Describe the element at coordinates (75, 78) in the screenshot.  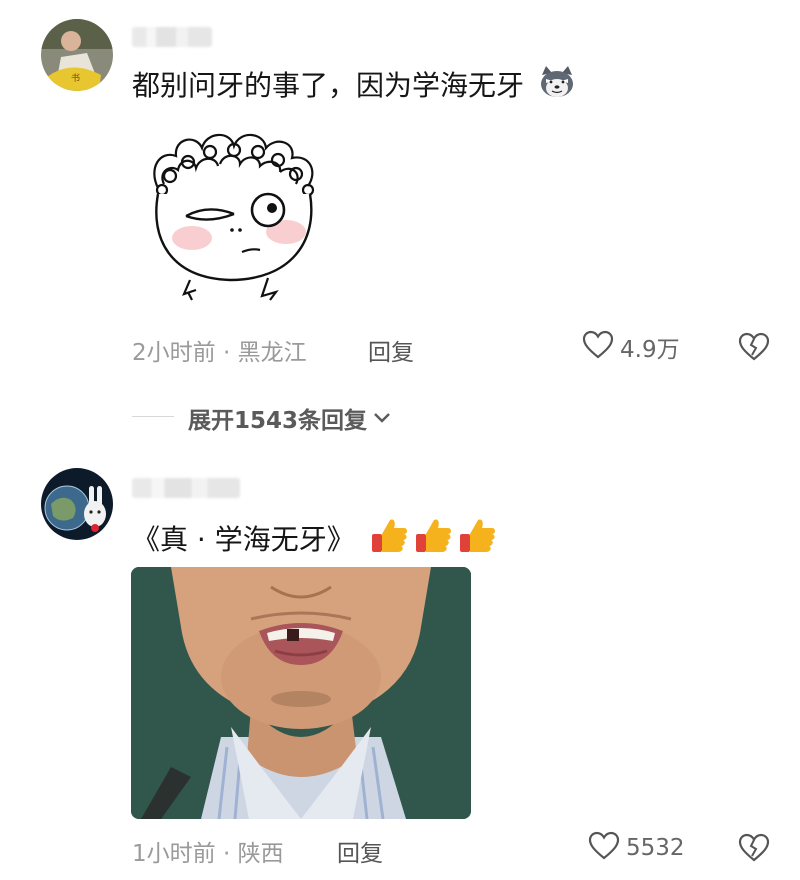
I see `svg-text: 书` at that location.